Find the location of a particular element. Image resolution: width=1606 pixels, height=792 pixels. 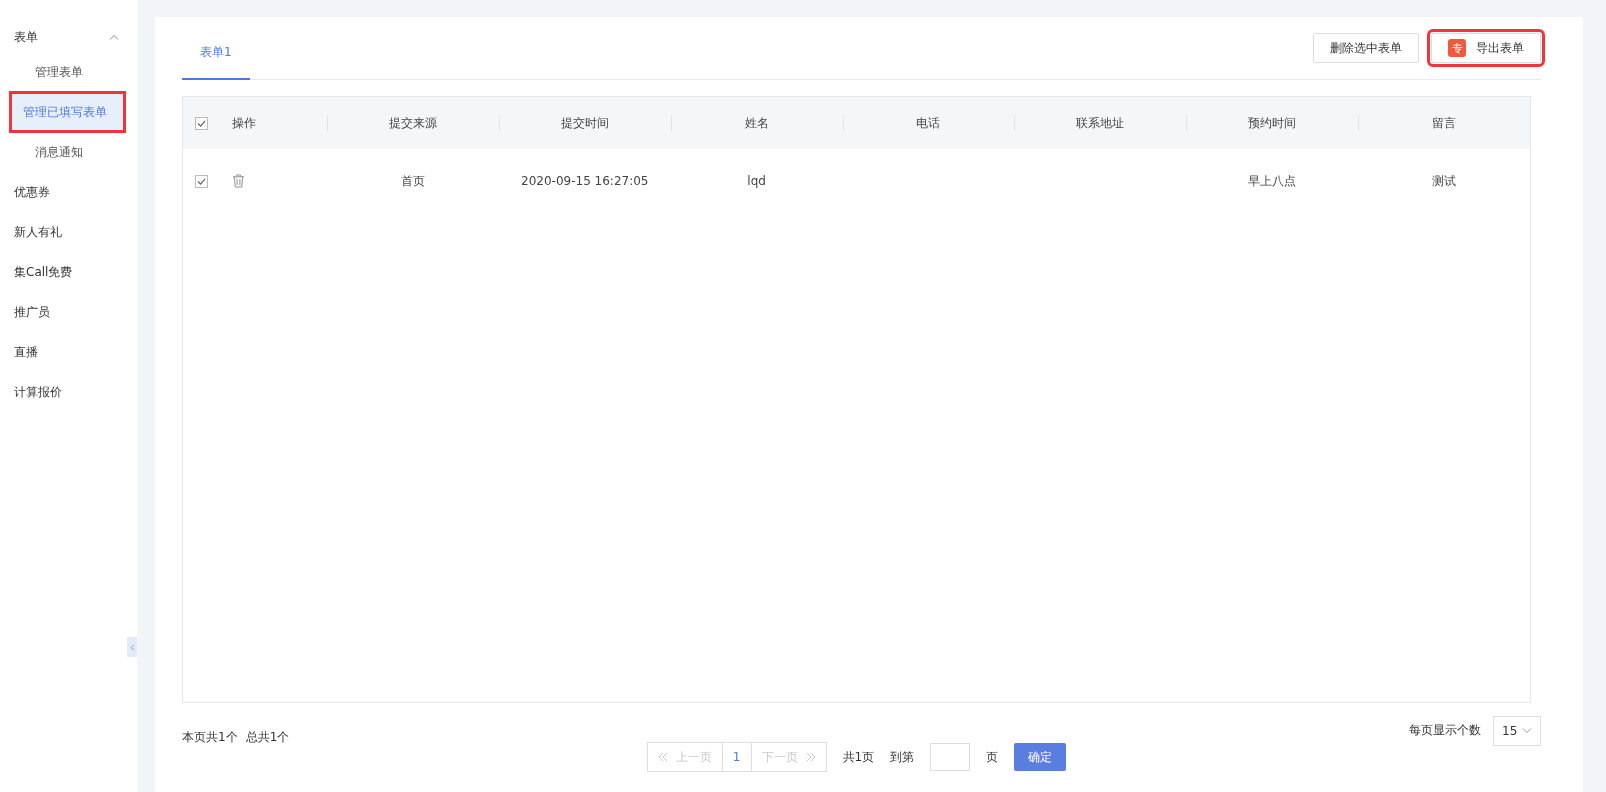

delete-button: 删除选中表单 is located at coordinates (1366, 48).